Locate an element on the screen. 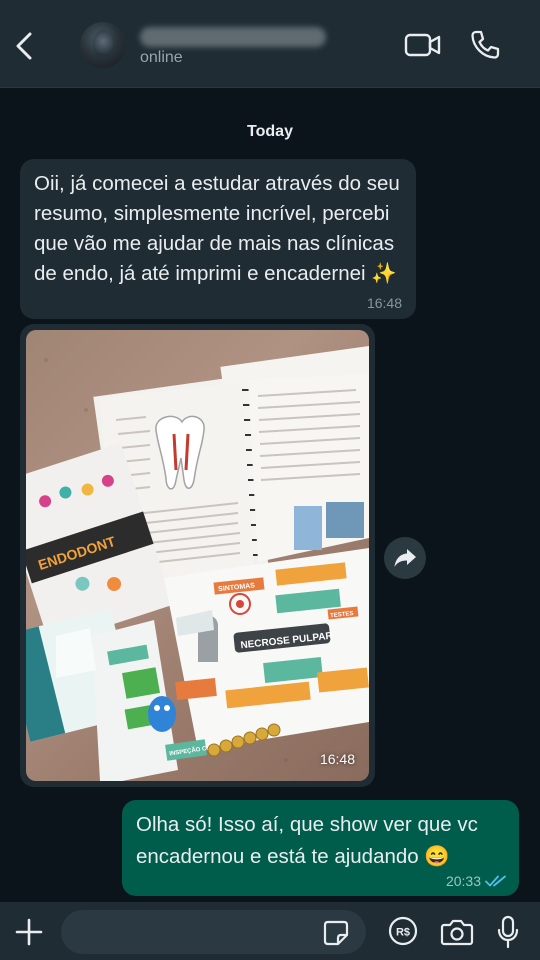 This screenshot has height=960, width=540. microphone-icon is located at coordinates (508, 932).